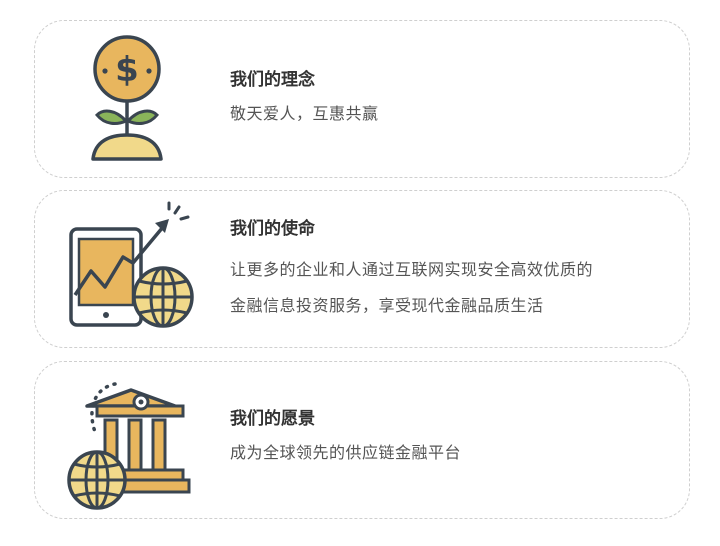 This screenshot has height=546, width=720. I want to click on card-title: 我们的使命, so click(272, 229).